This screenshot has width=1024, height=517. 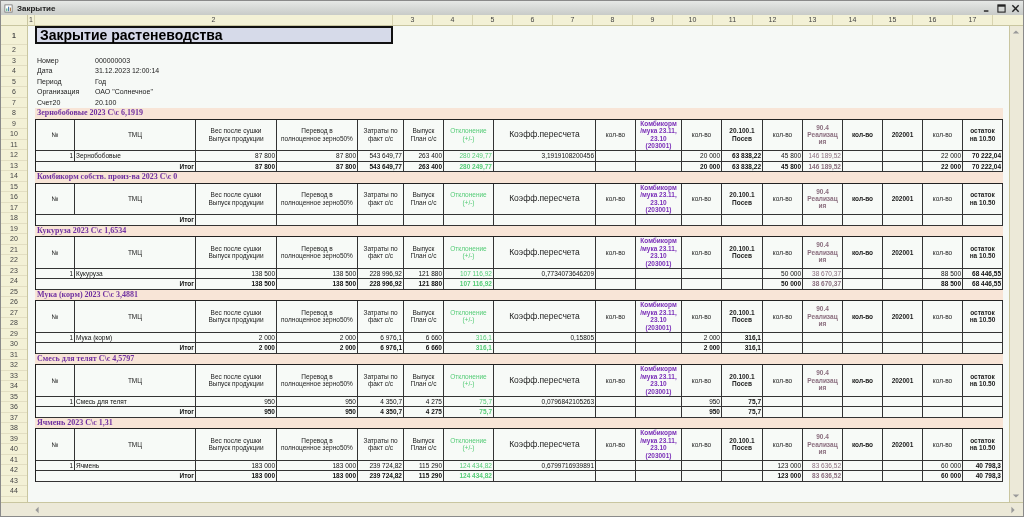 What do you see at coordinates (519, 294) in the screenshot?
I see `section-title: Мука (корм) 2023 С\с 3,4881` at bounding box center [519, 294].